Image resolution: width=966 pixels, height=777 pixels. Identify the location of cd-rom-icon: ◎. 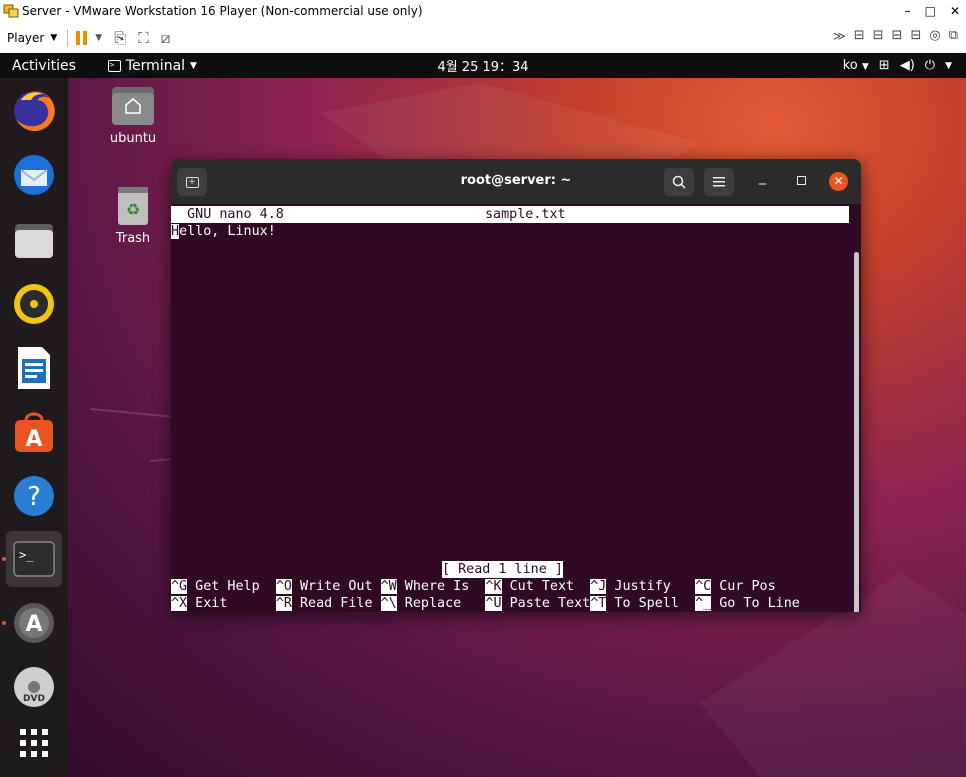
(934, 35).